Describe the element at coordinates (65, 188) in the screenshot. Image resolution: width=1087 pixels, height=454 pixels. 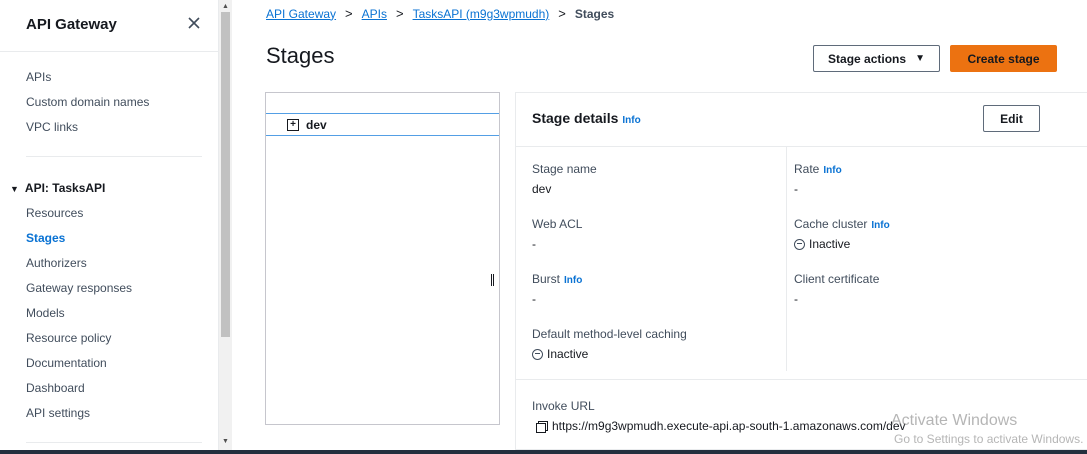
I see `sidebar-section-label: API: TasksAPI` at that location.